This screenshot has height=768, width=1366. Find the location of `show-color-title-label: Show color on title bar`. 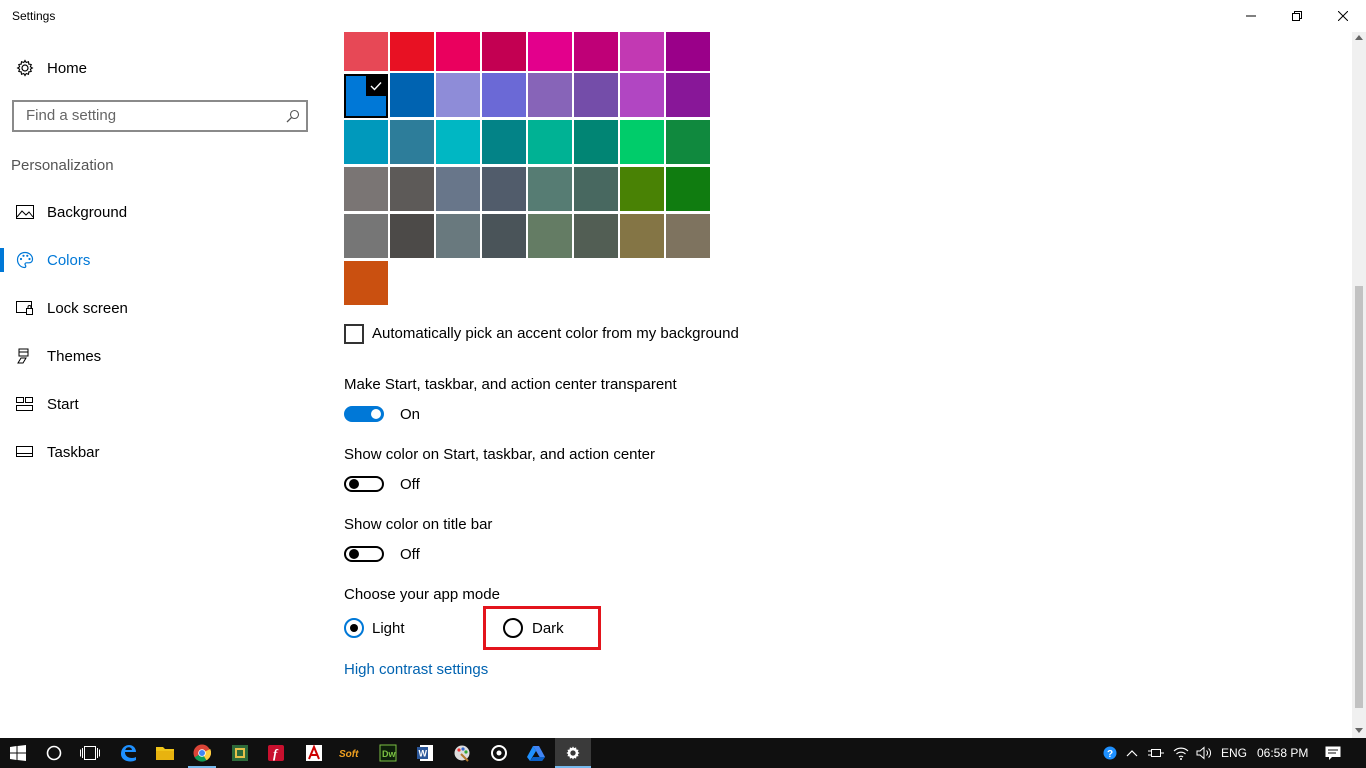

show-color-title-label: Show color on title bar is located at coordinates (418, 524).